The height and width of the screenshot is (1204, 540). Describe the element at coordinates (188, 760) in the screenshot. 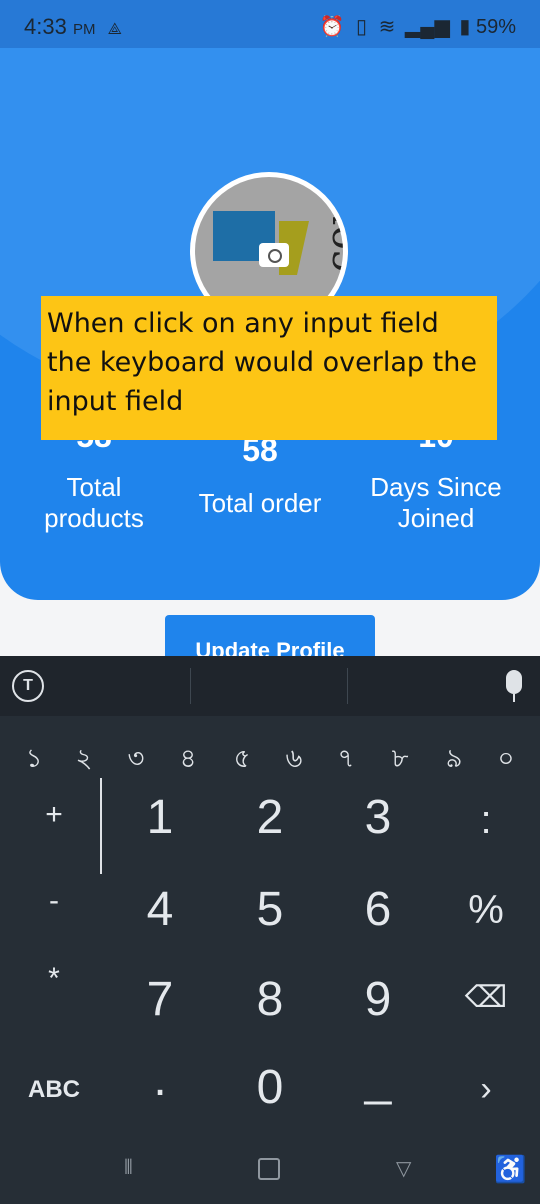

I see `key-bengali-4: ৪` at that location.